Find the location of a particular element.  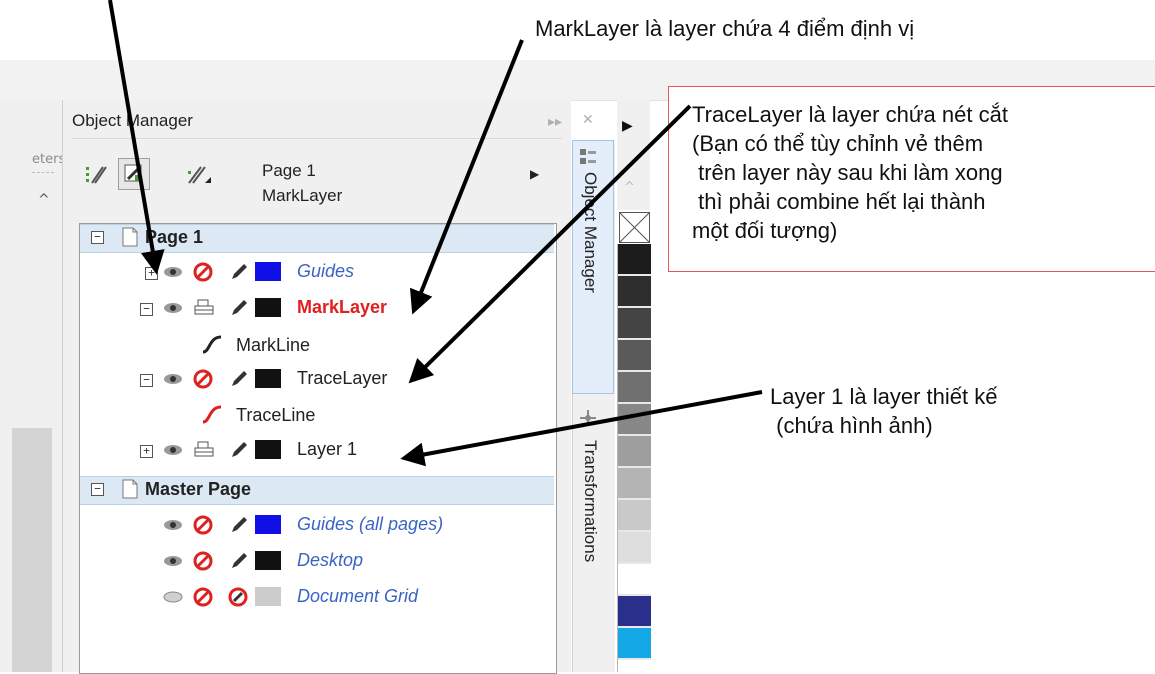

arrow-to-marklayer is located at coordinates (466, 177).